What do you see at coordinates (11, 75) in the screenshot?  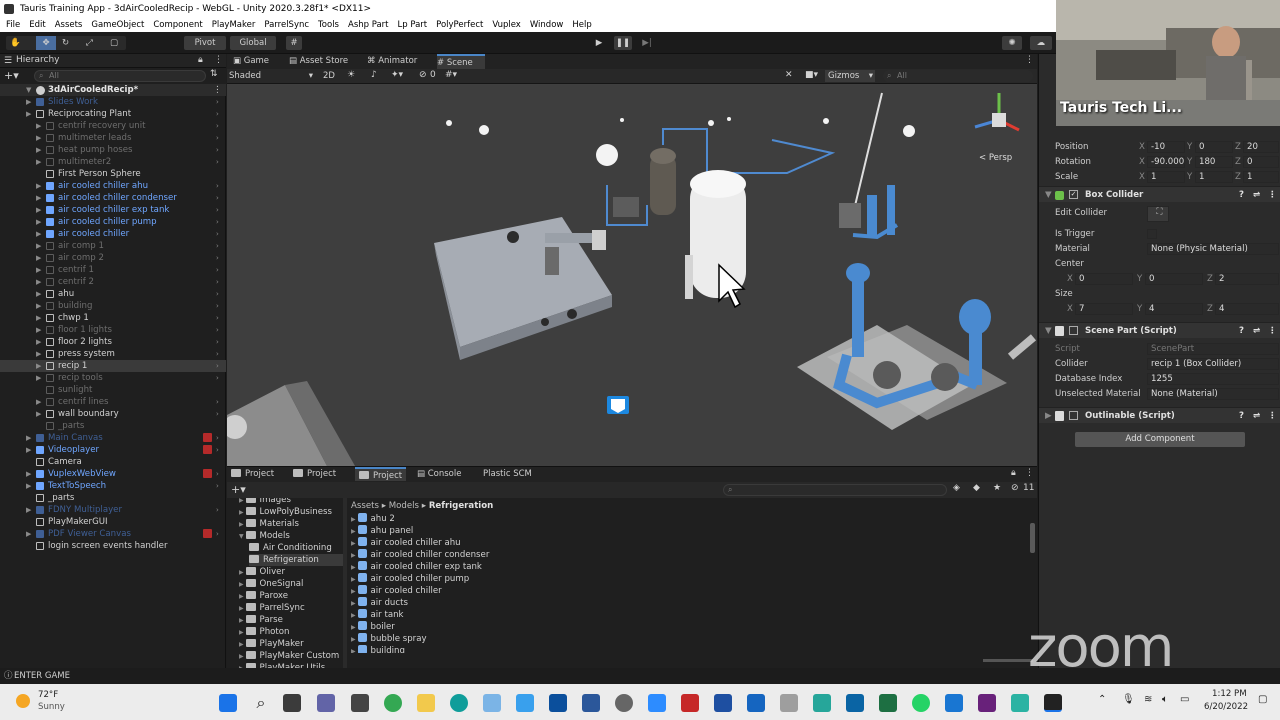 I see `add-object-icon: +▾` at bounding box center [11, 75].